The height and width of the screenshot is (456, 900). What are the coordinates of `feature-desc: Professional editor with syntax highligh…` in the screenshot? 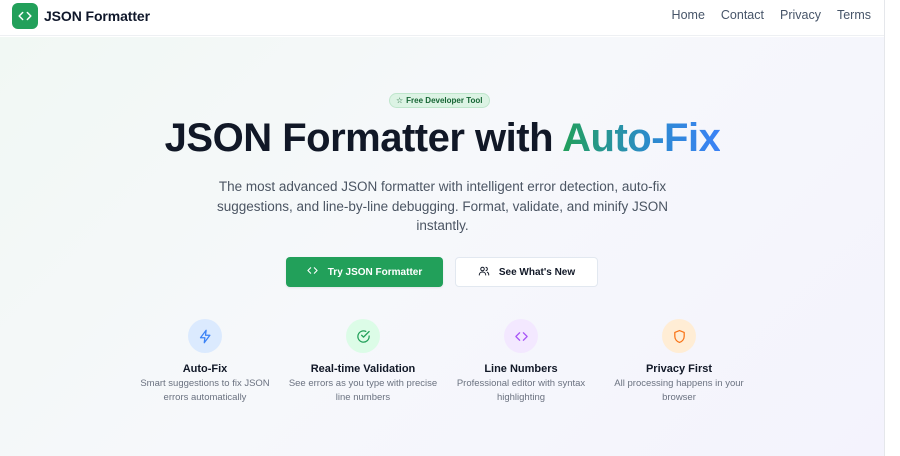 It's located at (521, 390).